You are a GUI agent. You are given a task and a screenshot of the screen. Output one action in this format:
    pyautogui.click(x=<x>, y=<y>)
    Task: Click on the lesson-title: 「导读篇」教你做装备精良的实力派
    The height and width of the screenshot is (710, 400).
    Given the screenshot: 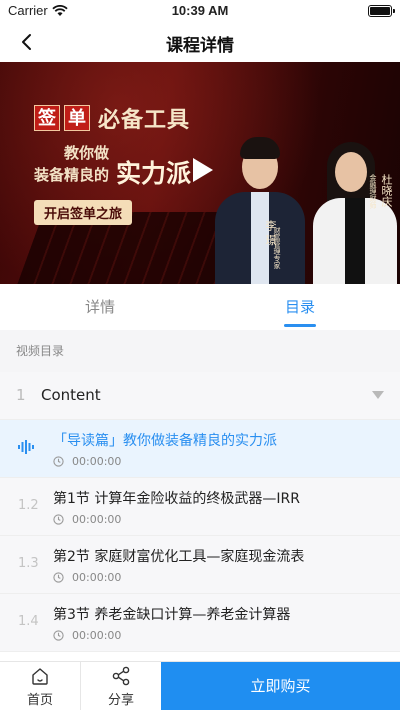 What is the action you would take?
    pyautogui.click(x=165, y=441)
    